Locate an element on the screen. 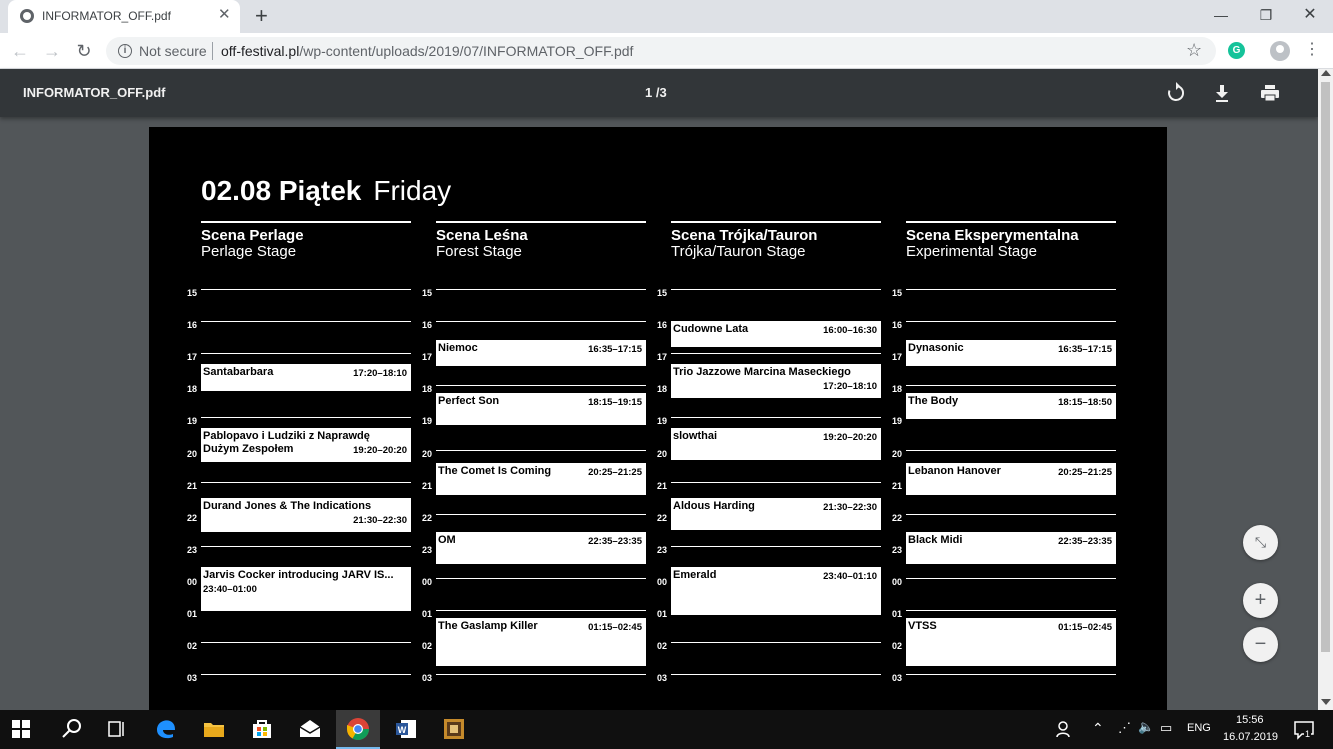  print-icon is located at coordinates (1270, 93).